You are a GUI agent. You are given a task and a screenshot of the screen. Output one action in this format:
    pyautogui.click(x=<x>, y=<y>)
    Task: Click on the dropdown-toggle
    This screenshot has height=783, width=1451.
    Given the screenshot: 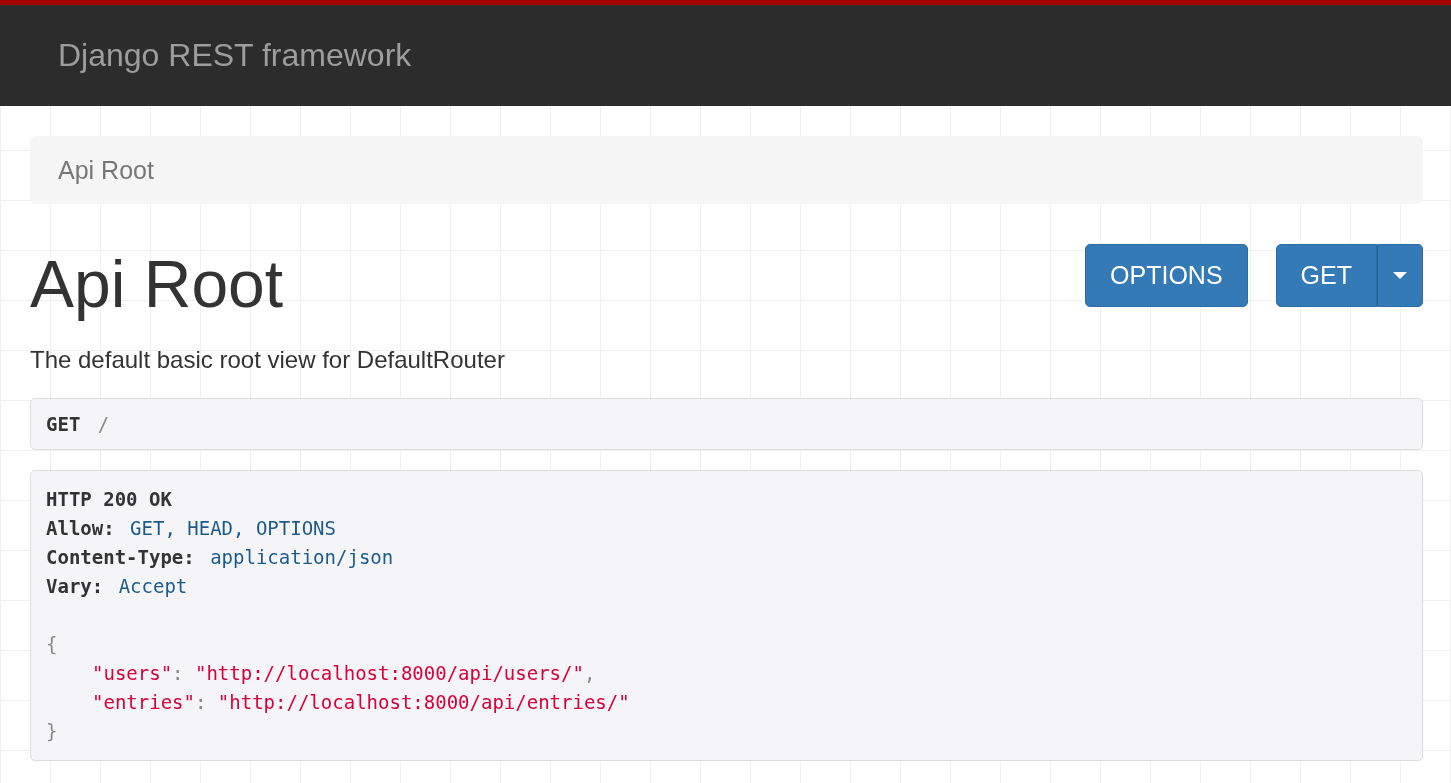 What is the action you would take?
    pyautogui.click(x=1400, y=275)
    